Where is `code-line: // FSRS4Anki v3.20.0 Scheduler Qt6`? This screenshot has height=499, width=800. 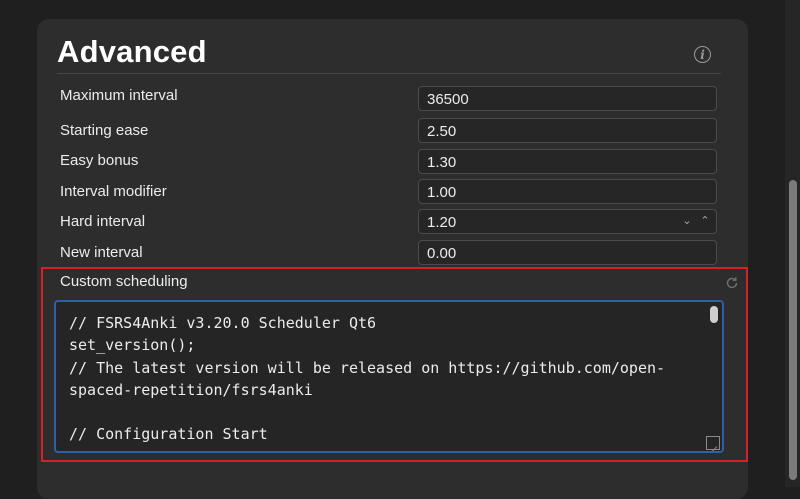 code-line: // FSRS4Anki v3.20.0 Scheduler Qt6 is located at coordinates (223, 323).